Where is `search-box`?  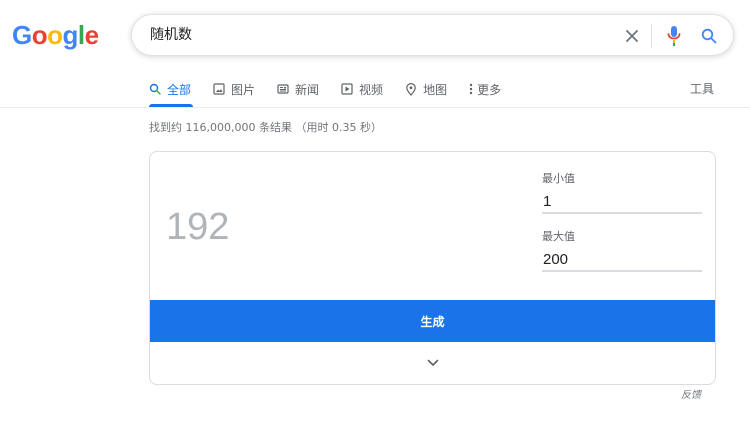 search-box is located at coordinates (432, 35).